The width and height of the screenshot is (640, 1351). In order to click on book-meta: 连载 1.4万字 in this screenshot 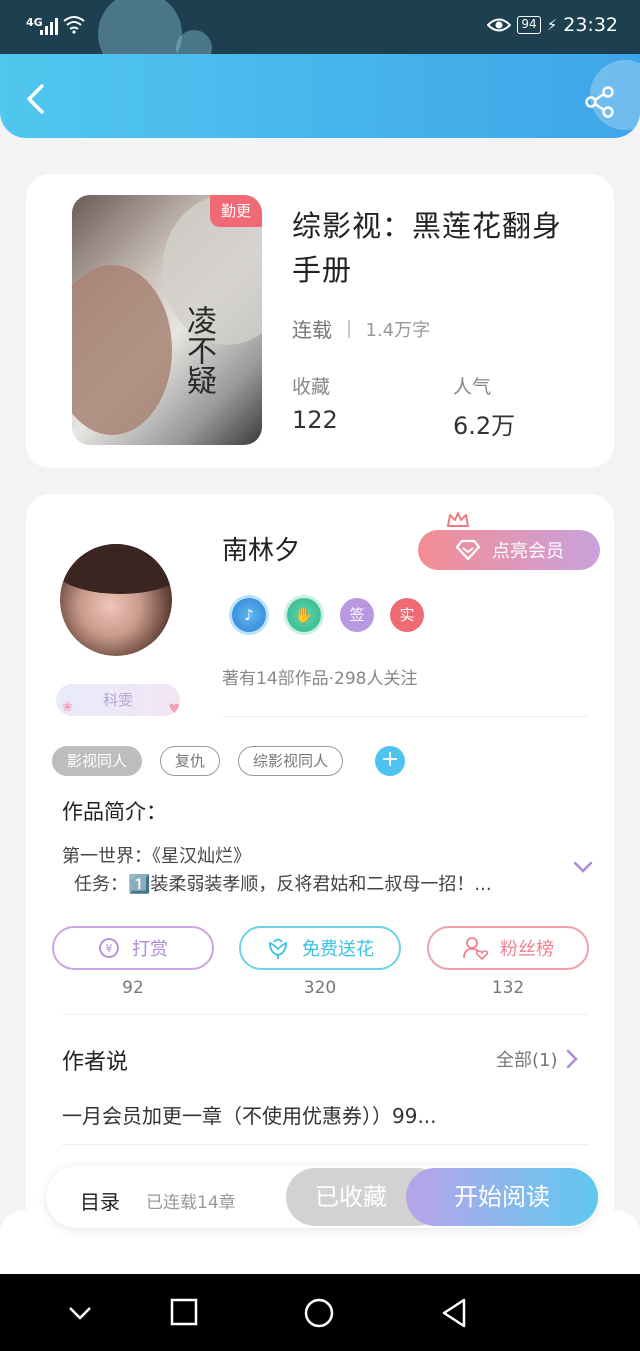, I will do `click(361, 328)`.